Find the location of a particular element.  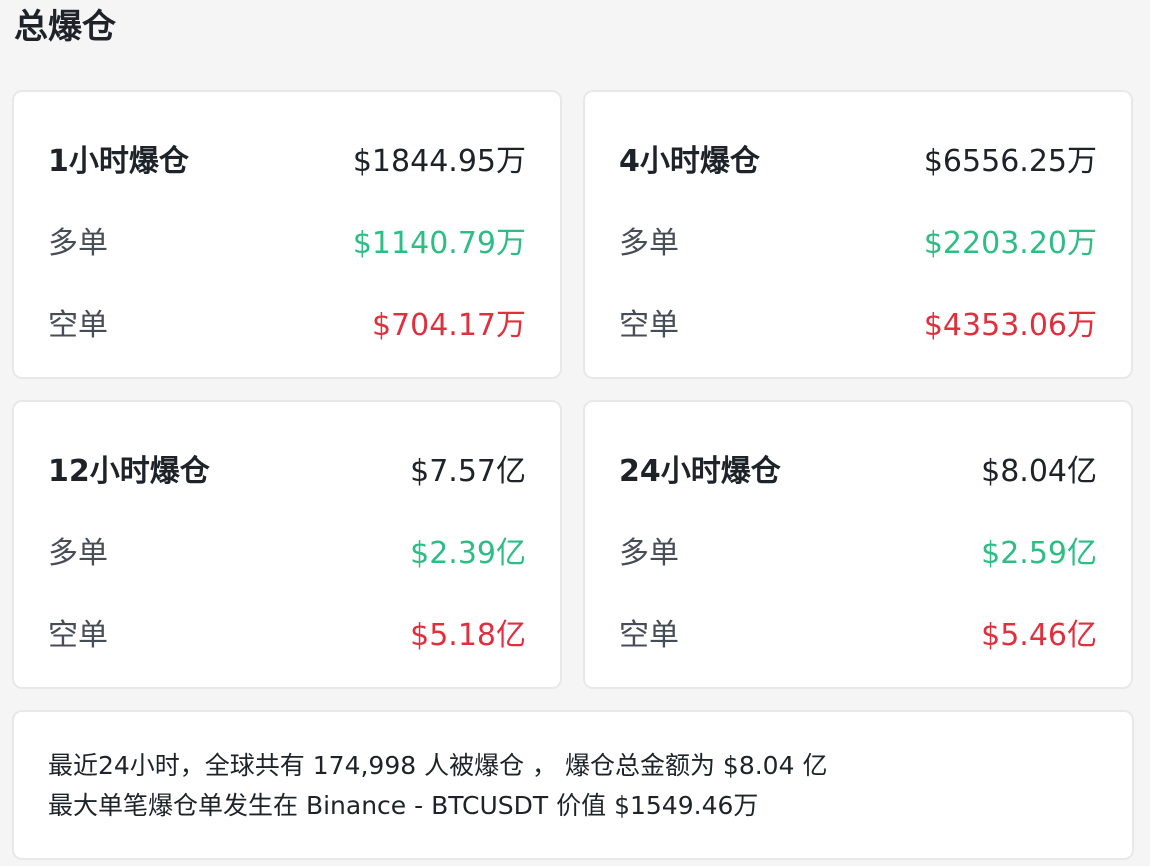

card-header-row: 12小时爆仓 $7.57亿 is located at coordinates (287, 468).